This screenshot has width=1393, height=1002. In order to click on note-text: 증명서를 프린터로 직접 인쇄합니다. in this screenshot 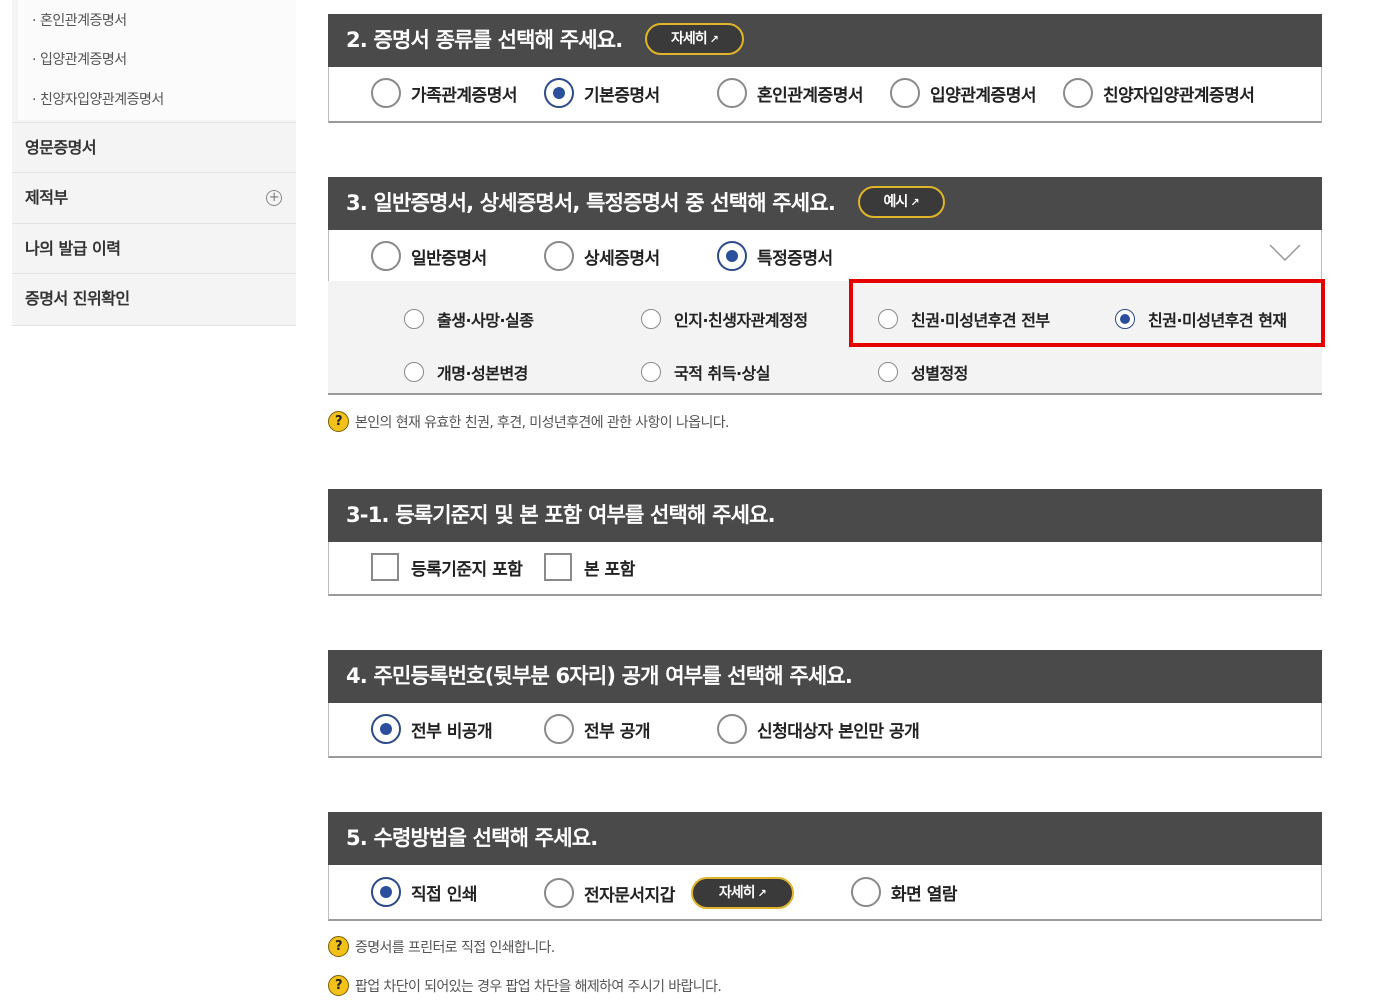, I will do `click(455, 947)`.